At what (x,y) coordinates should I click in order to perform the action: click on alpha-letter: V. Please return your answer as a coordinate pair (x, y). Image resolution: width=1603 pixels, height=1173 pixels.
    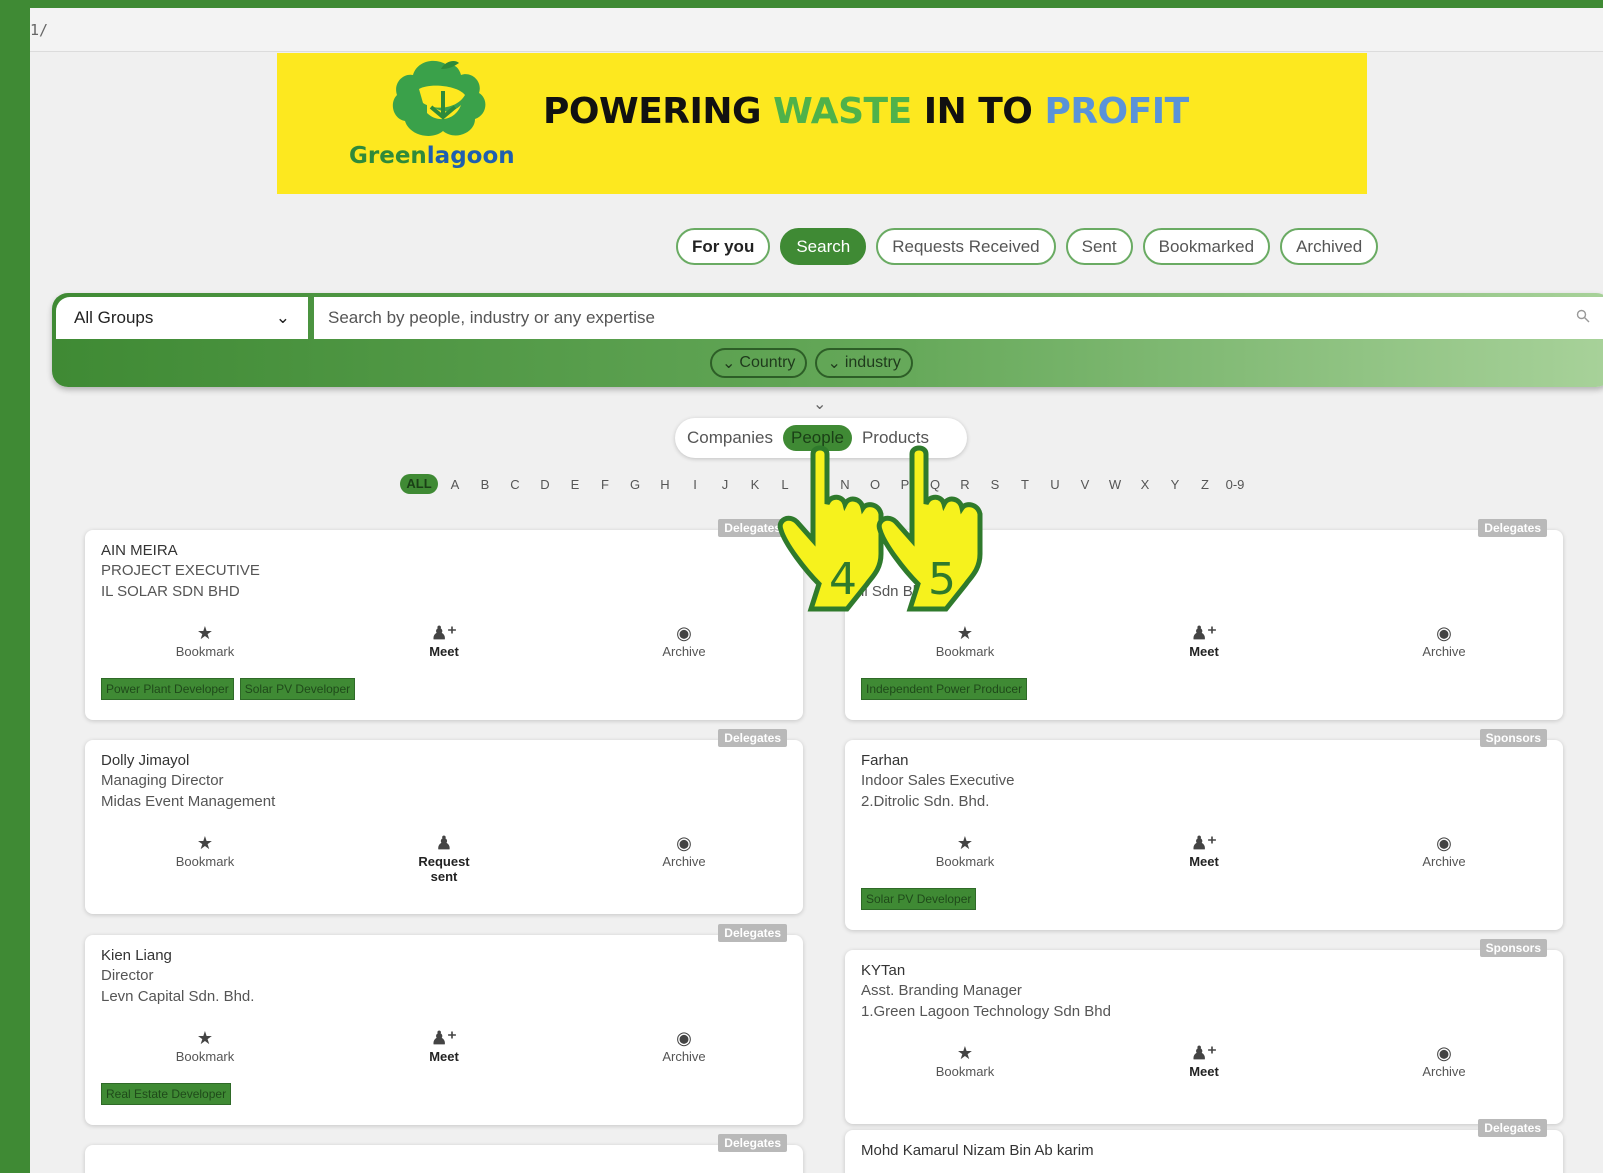
    Looking at the image, I should click on (1085, 484).